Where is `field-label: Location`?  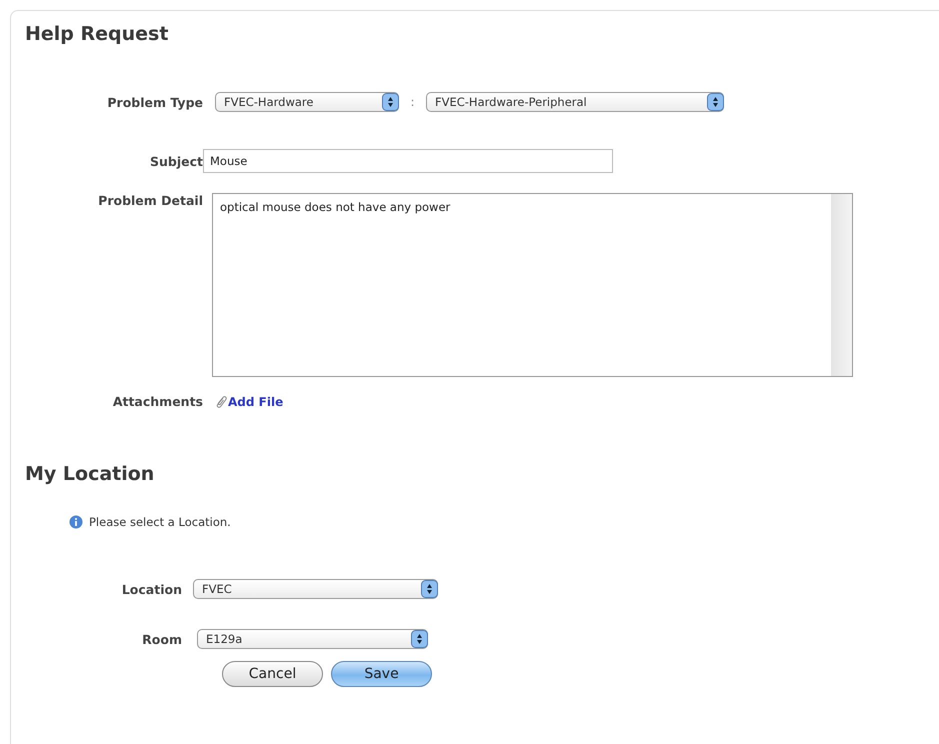 field-label: Location is located at coordinates (152, 589).